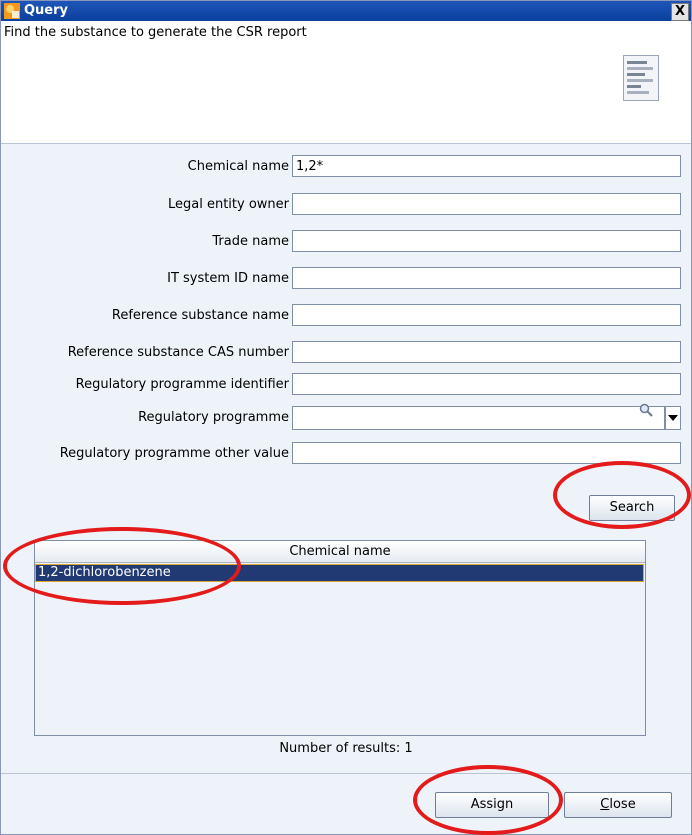 The height and width of the screenshot is (835, 692). I want to click on regulatory-programme-label: Regulatory programme, so click(213, 417).